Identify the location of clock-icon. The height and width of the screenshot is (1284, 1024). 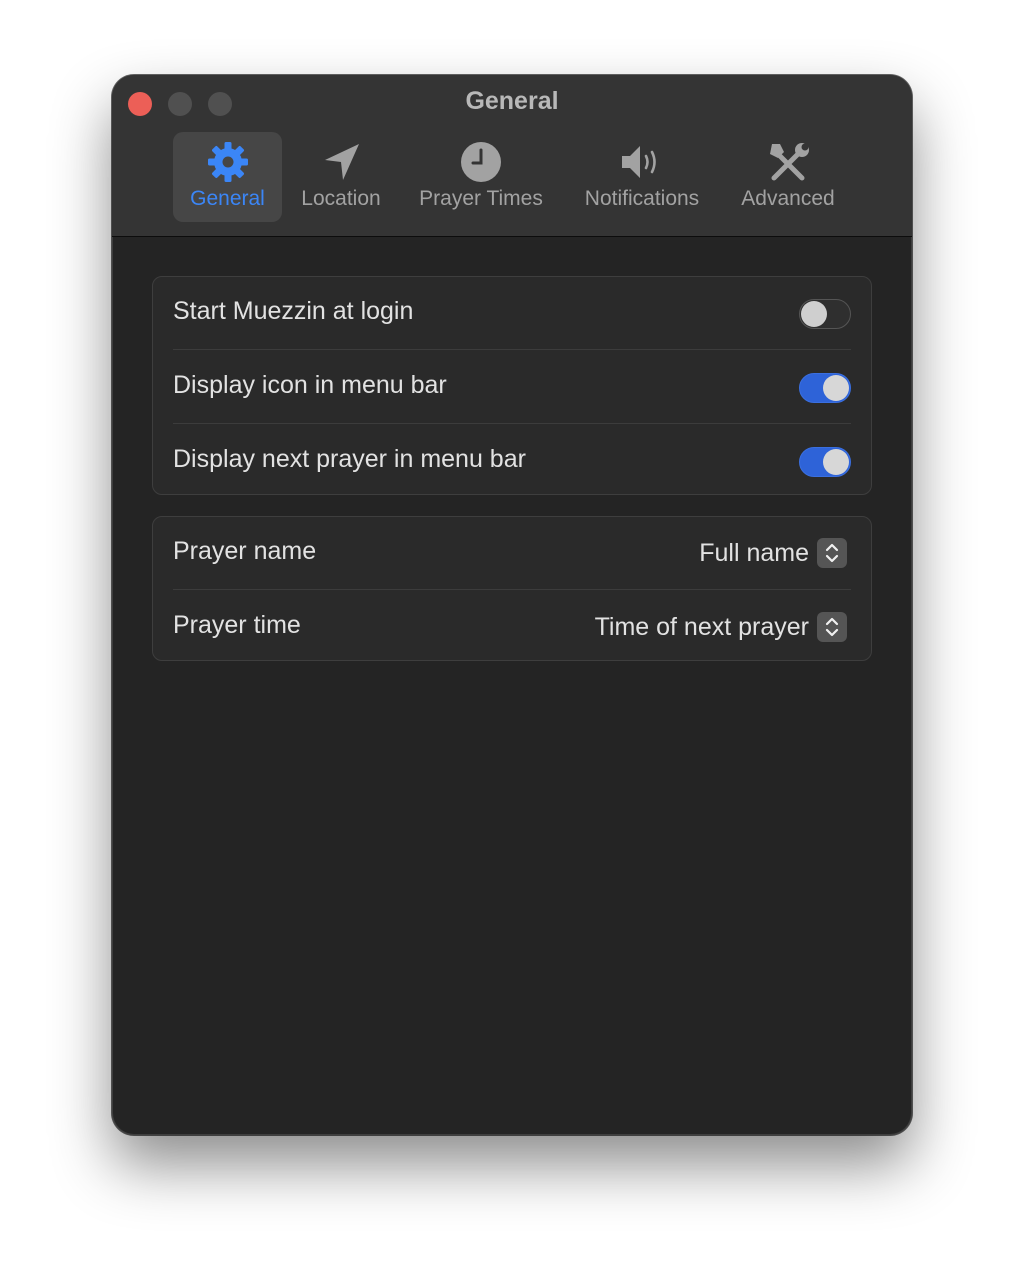
(481, 162).